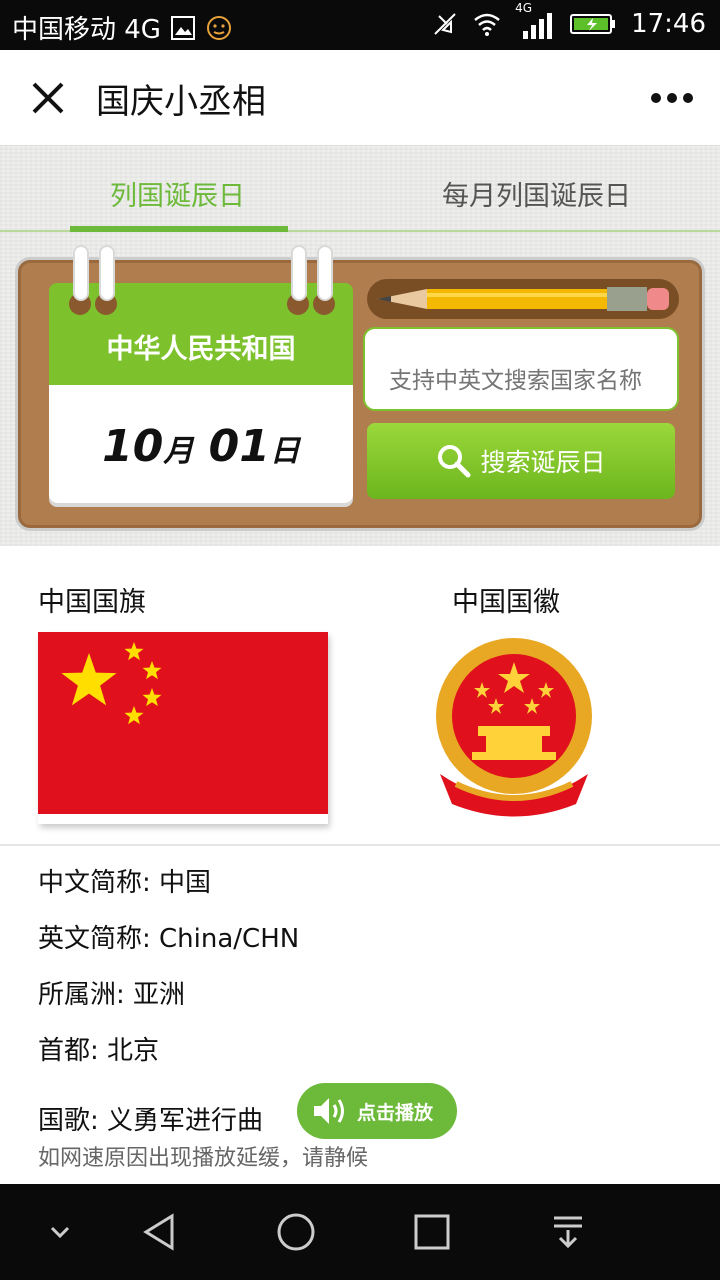 The image size is (720, 1280). What do you see at coordinates (183, 728) in the screenshot?
I see `china-flag-image` at bounding box center [183, 728].